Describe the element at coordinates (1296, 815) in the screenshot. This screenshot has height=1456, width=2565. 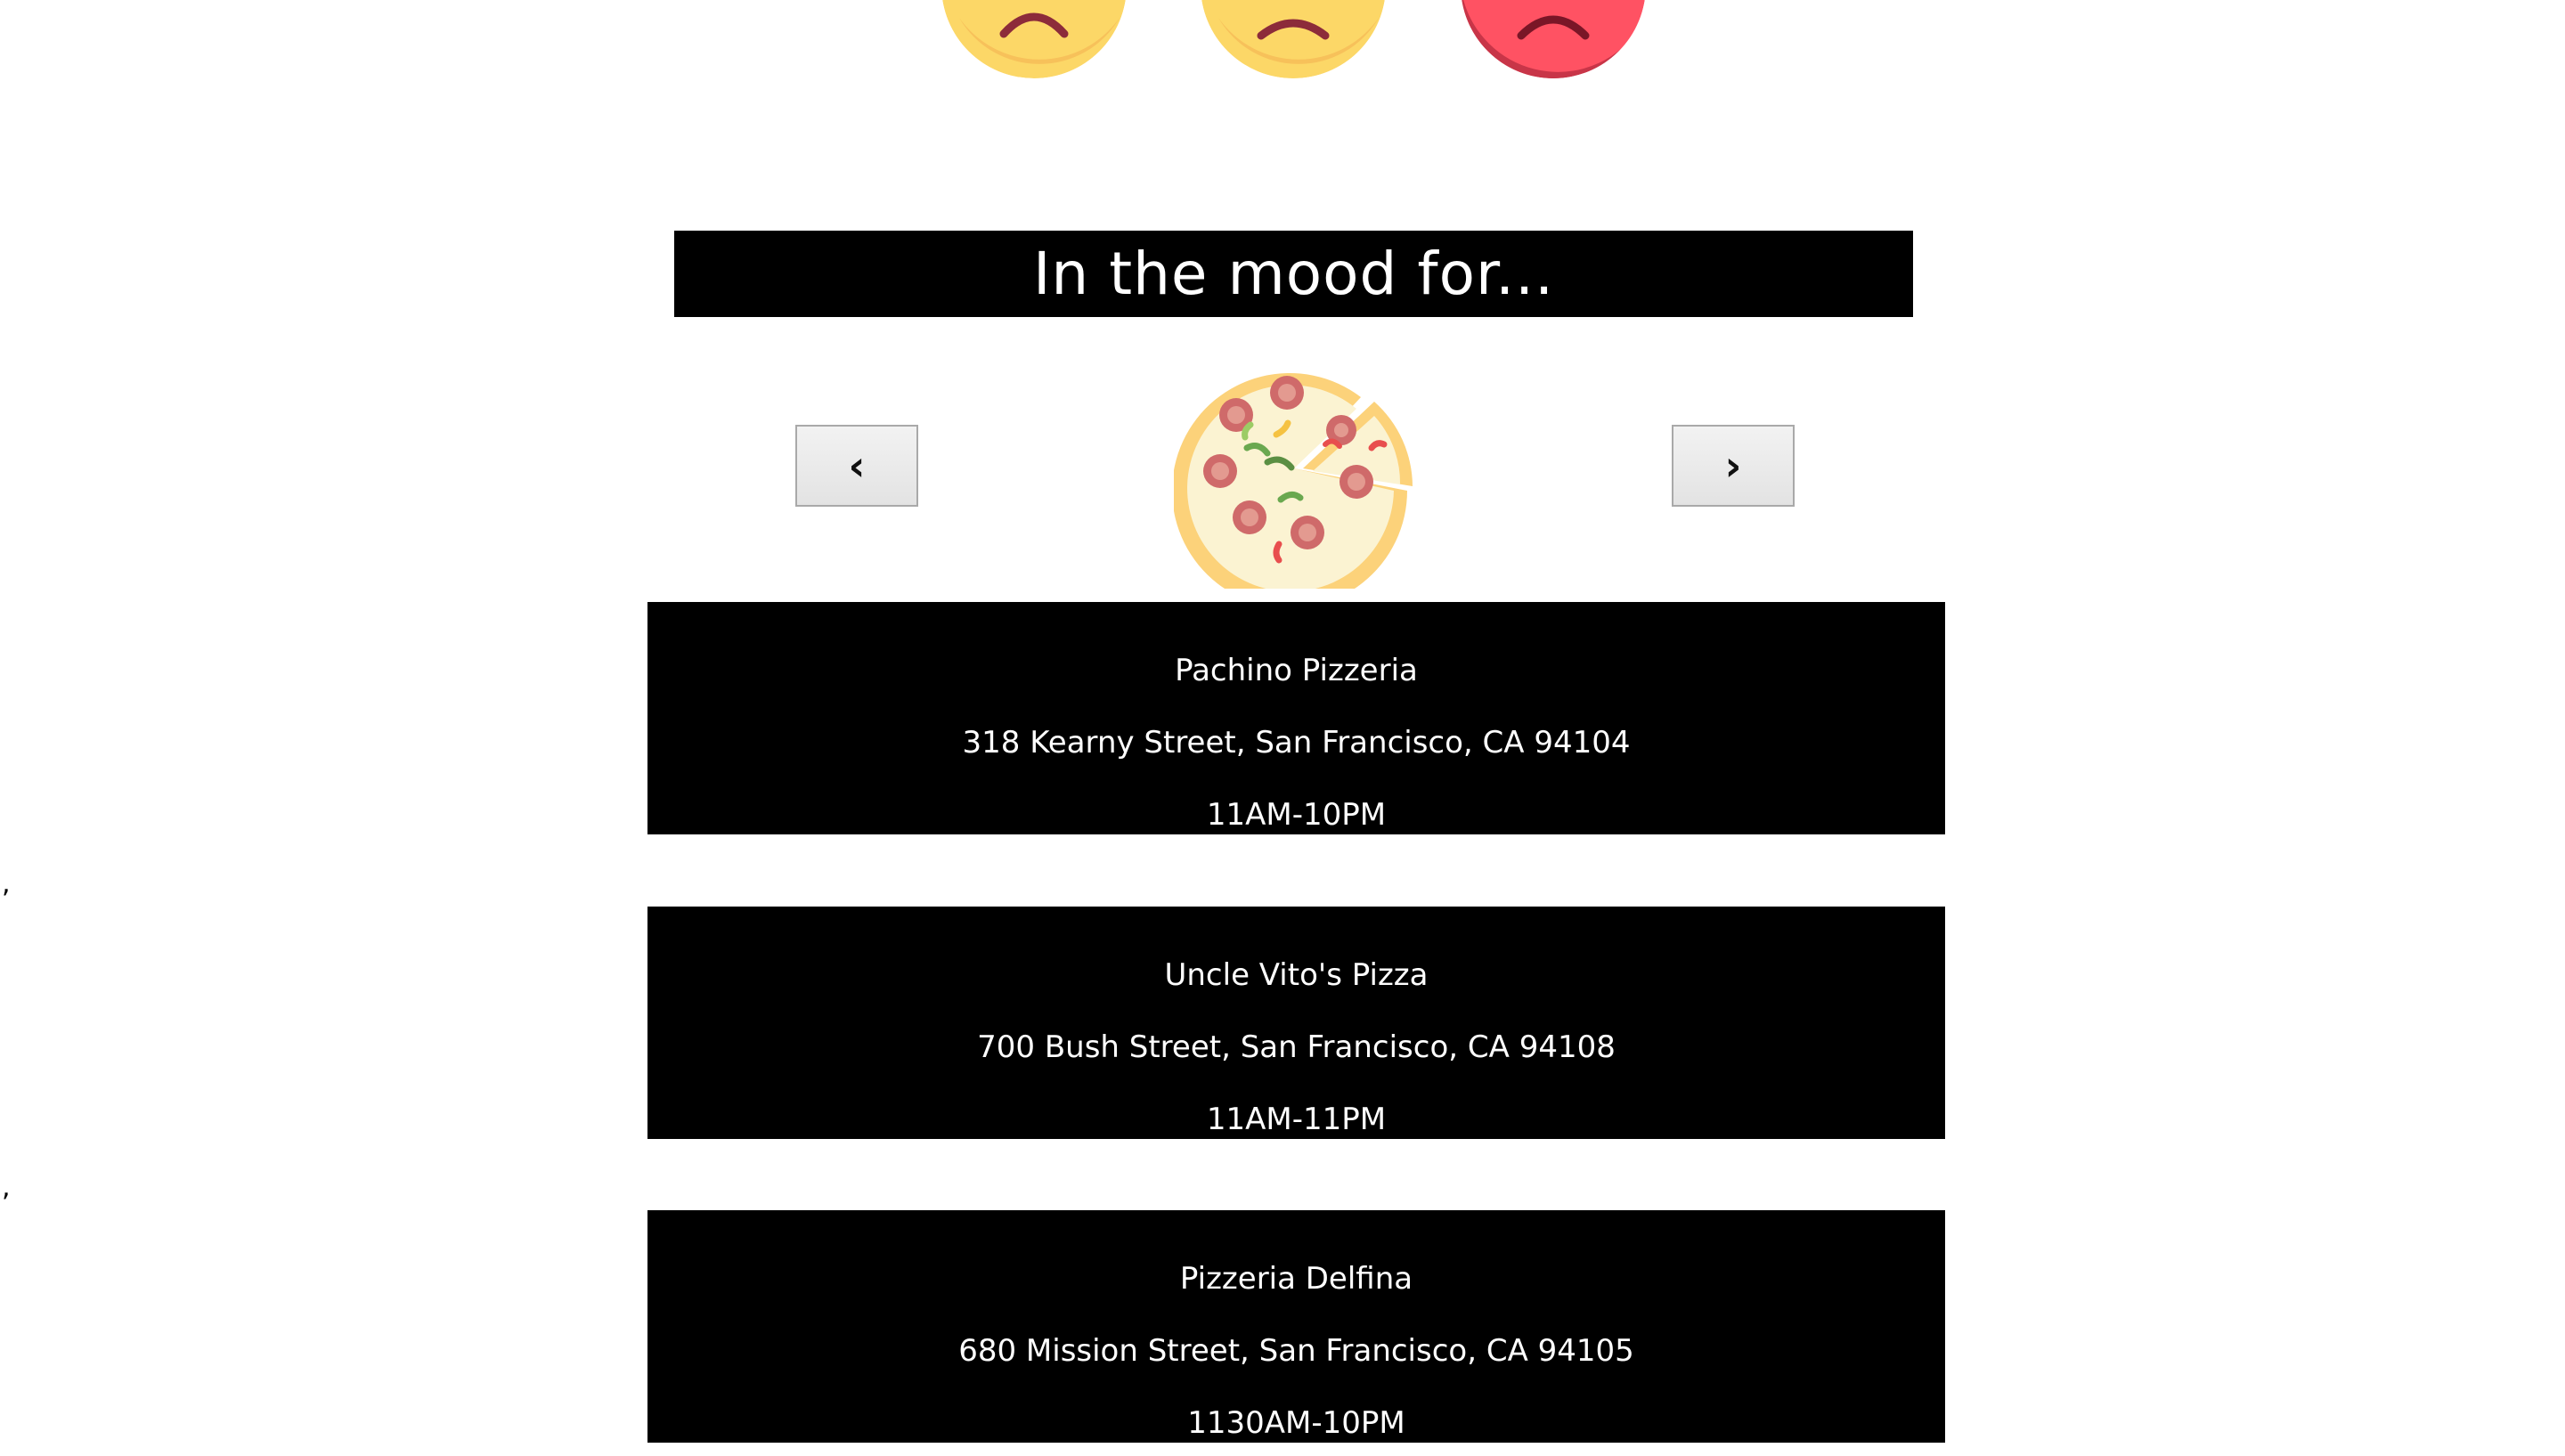
I see `restaurant-hours: 11AM-10PM` at that location.